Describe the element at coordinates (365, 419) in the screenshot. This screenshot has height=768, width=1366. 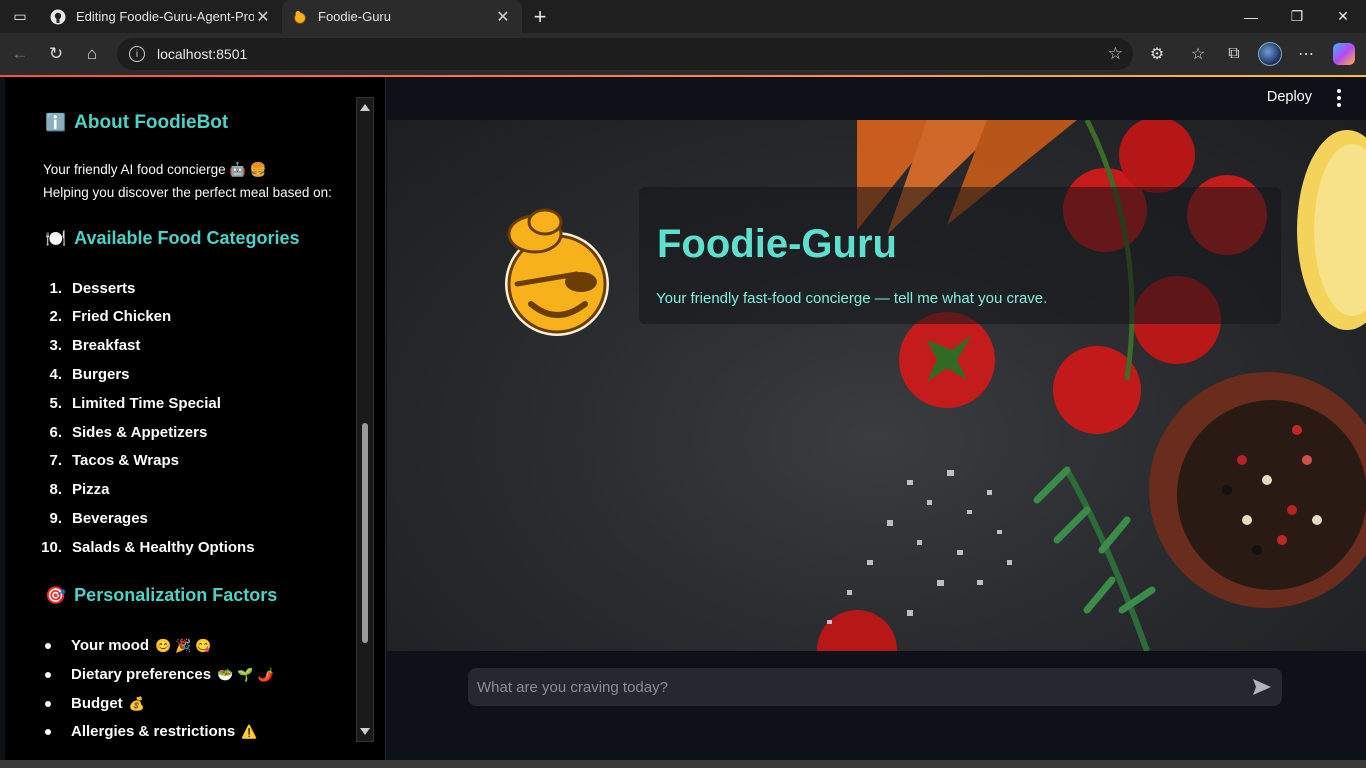
I see `sidebar-scrollbar` at that location.